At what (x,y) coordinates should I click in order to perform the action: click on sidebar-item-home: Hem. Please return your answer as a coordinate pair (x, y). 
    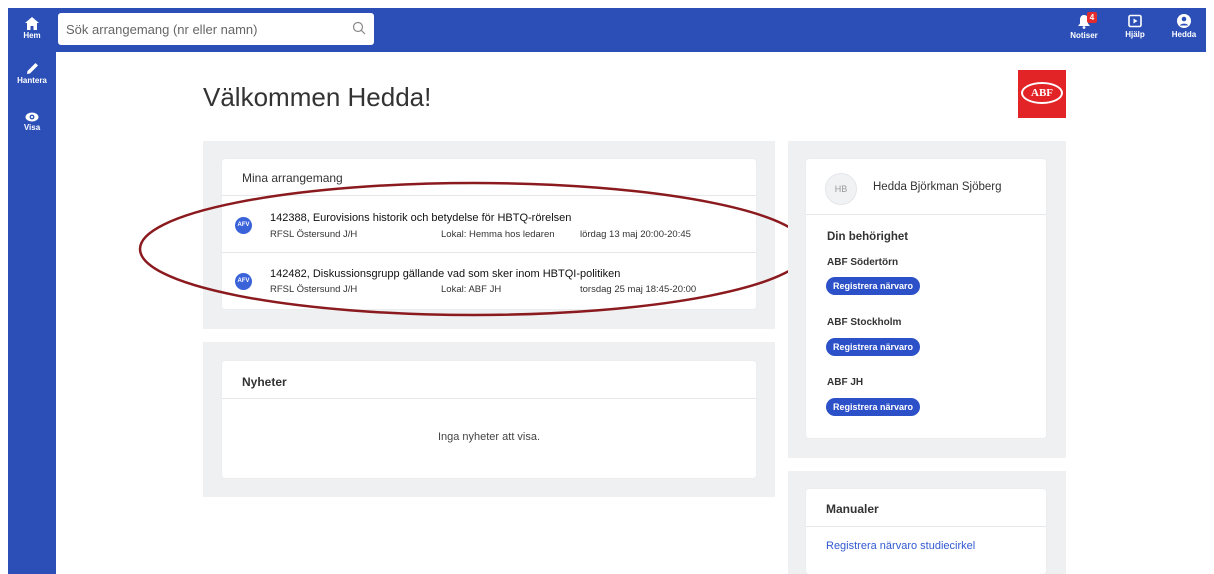
    Looking at the image, I should click on (32, 28).